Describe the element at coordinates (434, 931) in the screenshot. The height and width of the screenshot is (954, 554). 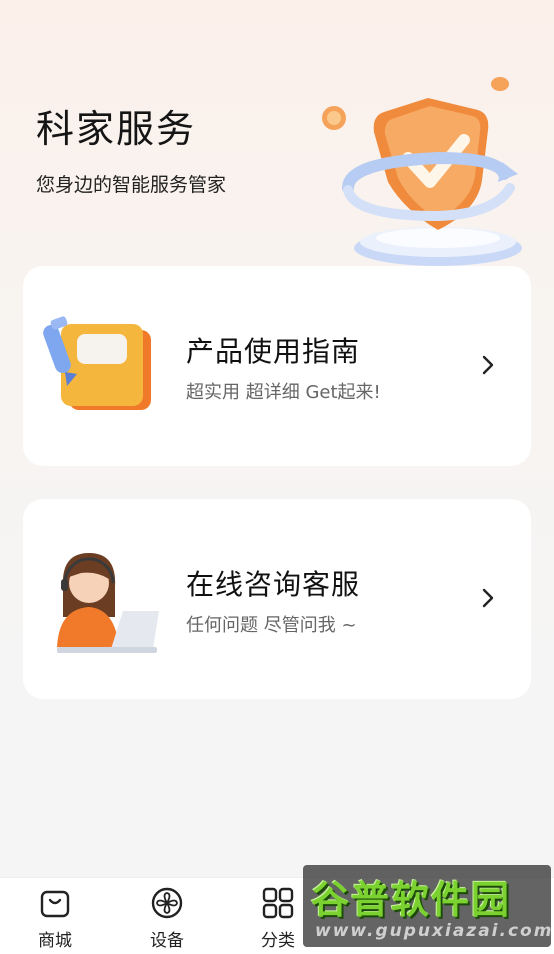
I see `watermark-url: www.gupuxiazai.com` at that location.